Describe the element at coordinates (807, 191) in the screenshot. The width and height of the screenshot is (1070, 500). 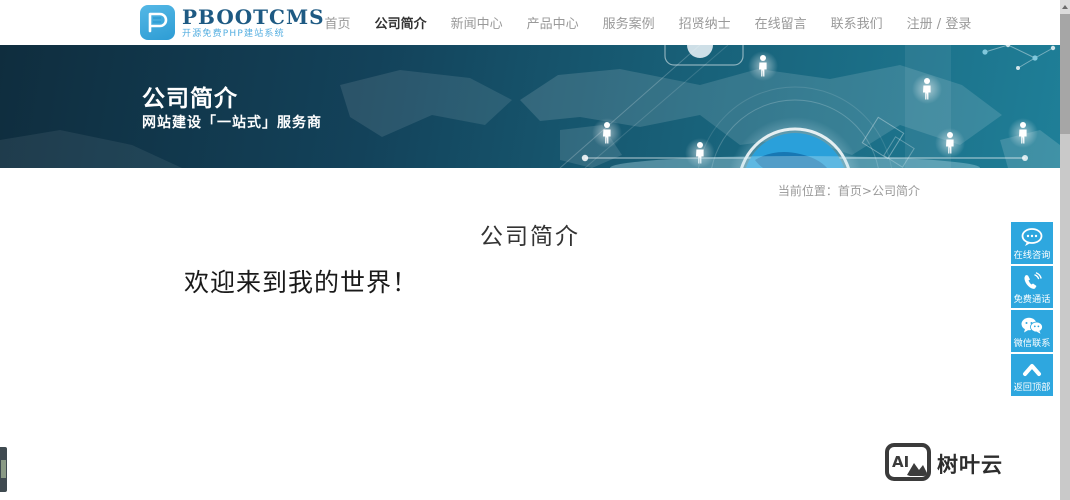
I see `breadcrumb-prefix: 当前位置：` at that location.